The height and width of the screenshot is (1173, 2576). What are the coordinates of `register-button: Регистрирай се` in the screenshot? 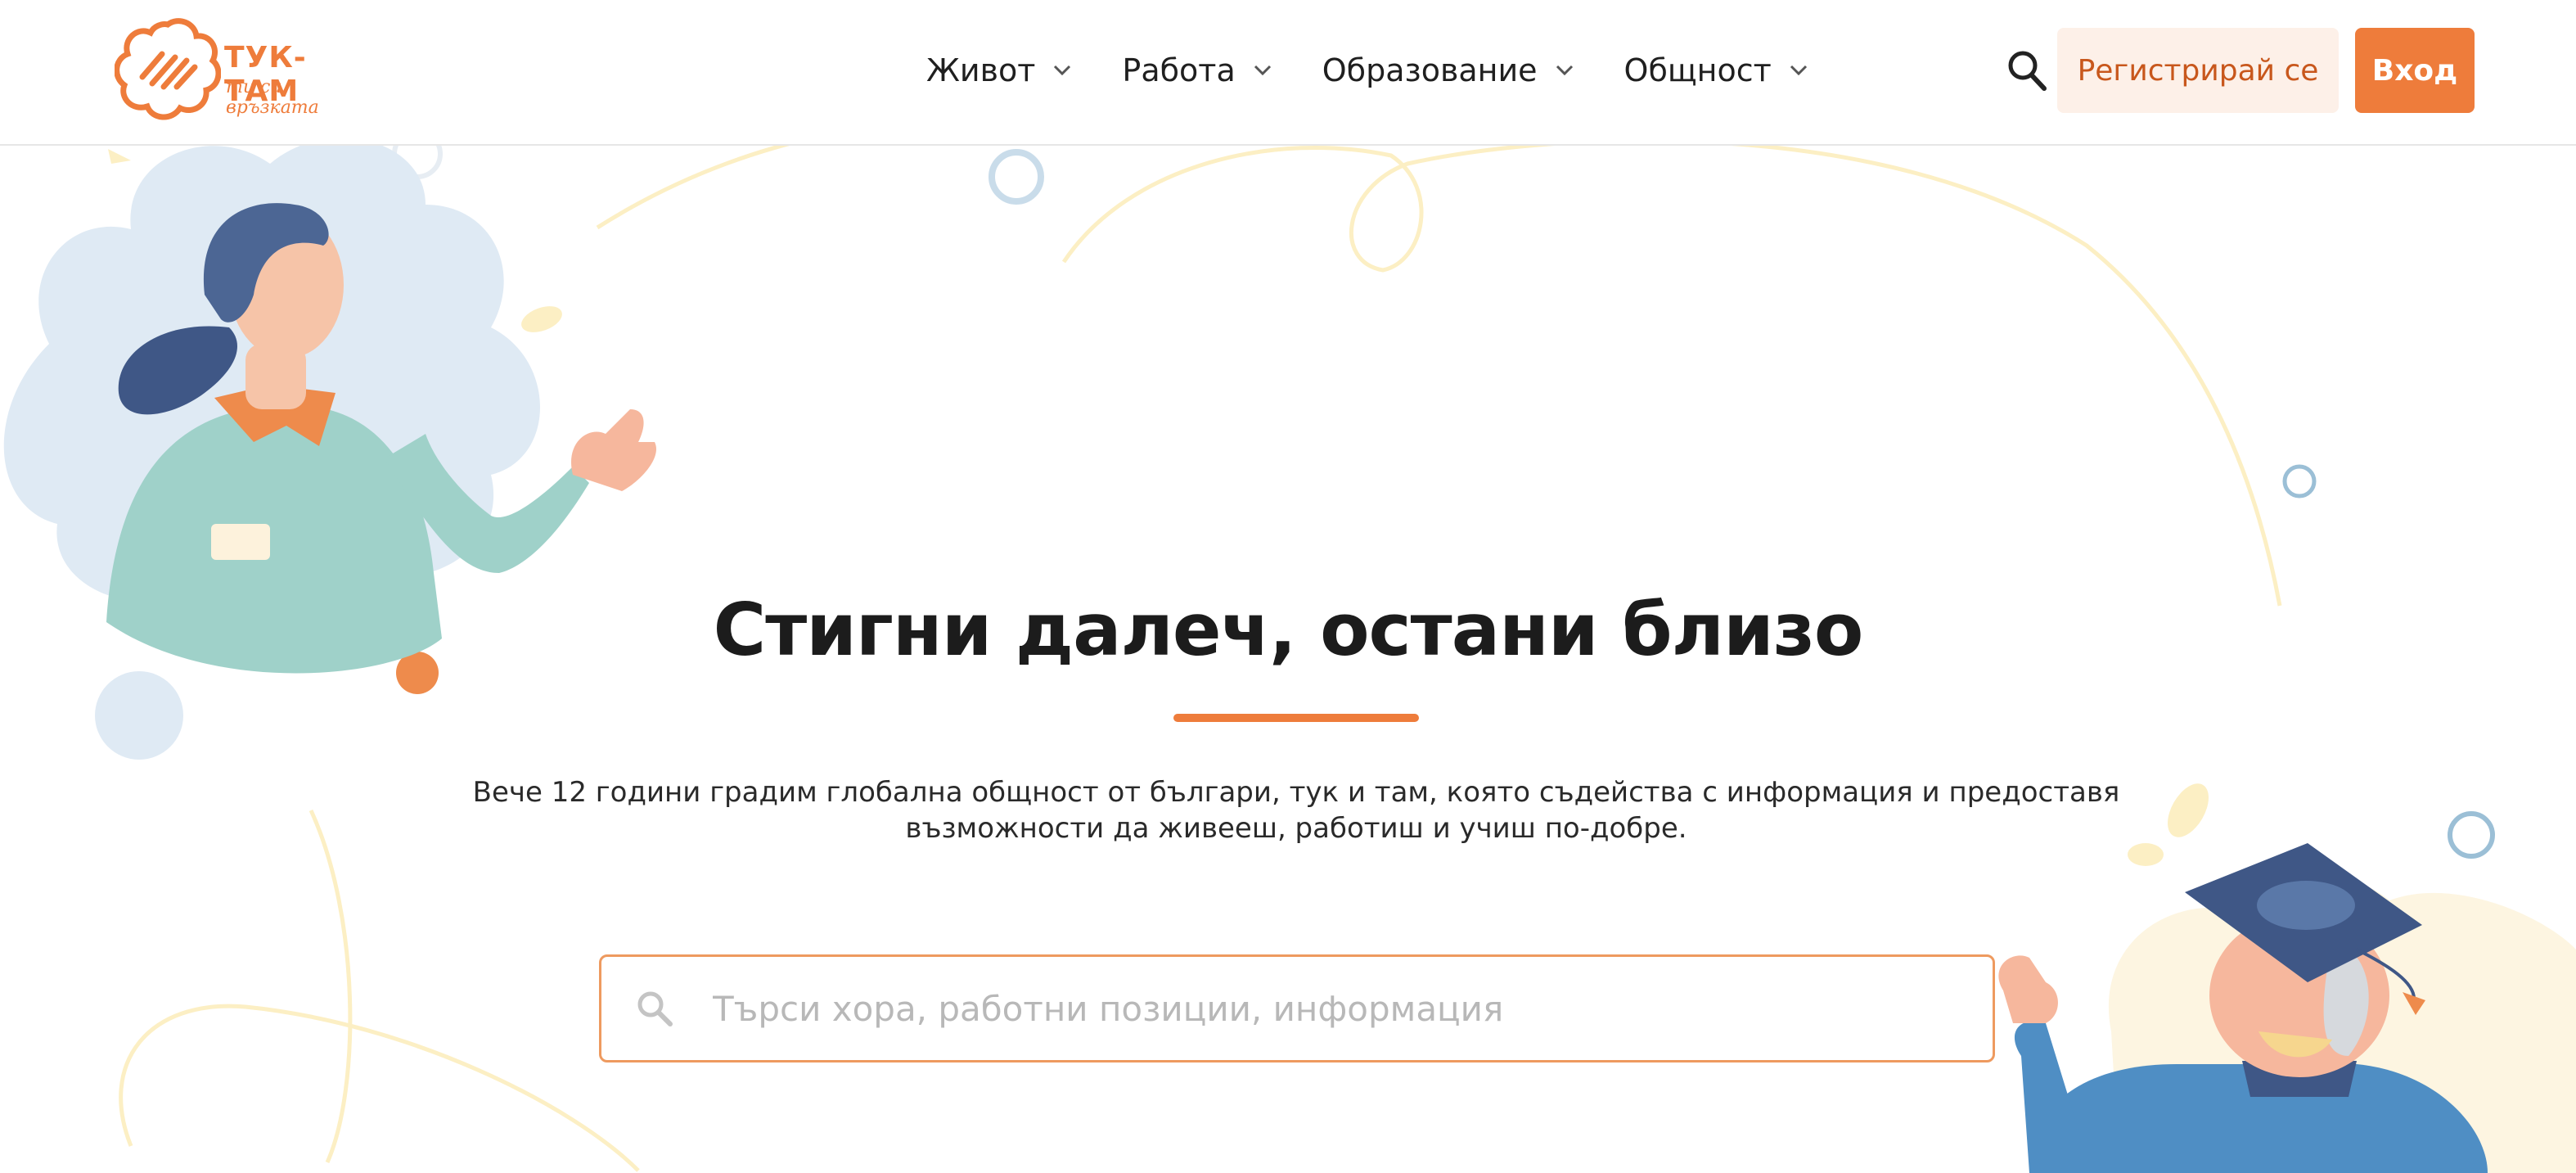 It's located at (2198, 70).